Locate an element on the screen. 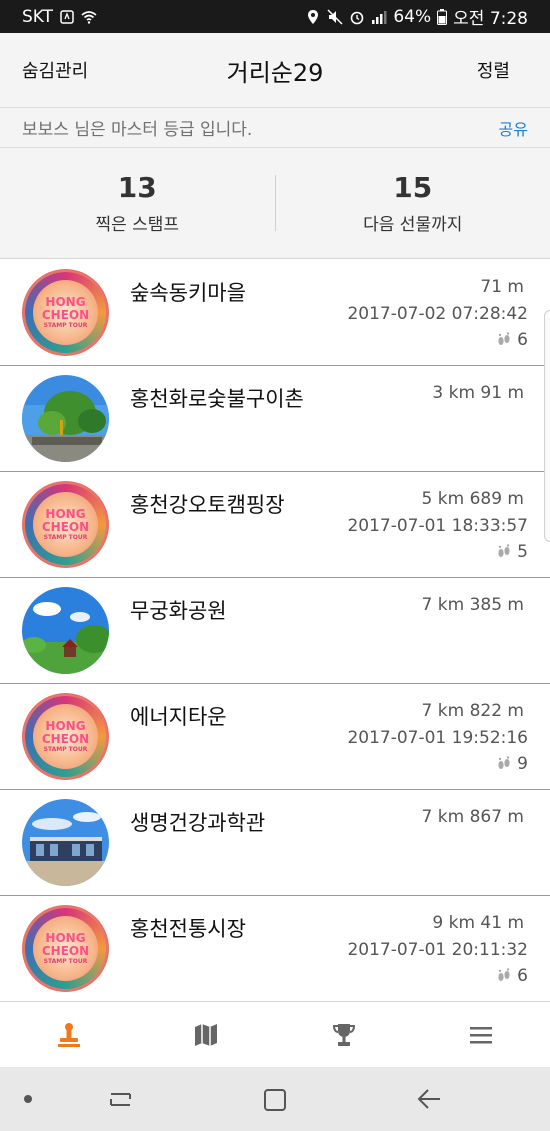 The width and height of the screenshot is (550, 1131). place-name: 에너지타운 is located at coordinates (178, 717).